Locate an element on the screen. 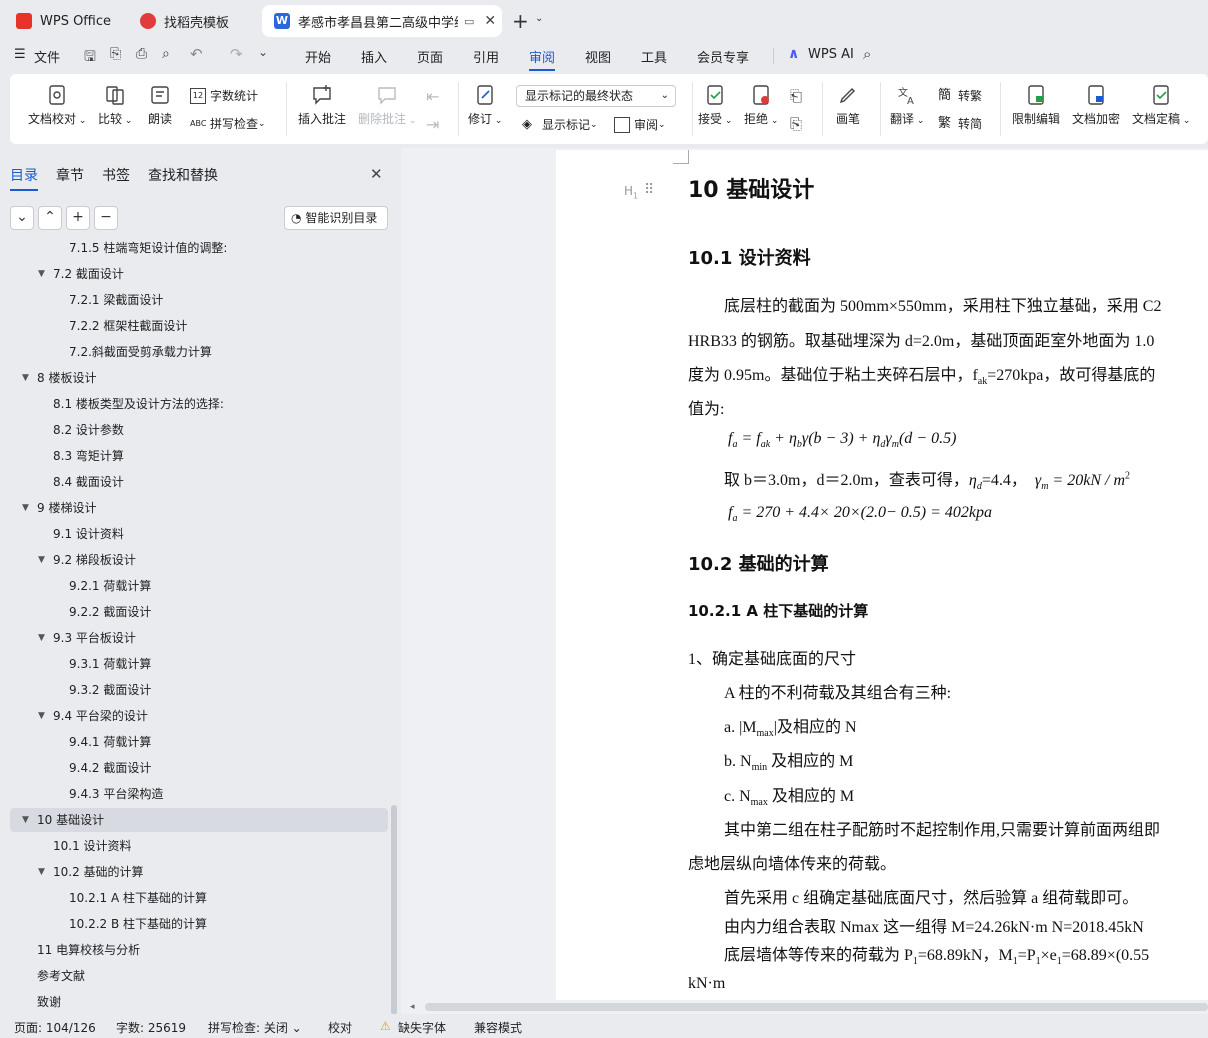 This screenshot has width=1208, height=1038. menu-review: 审阅 is located at coordinates (542, 59).